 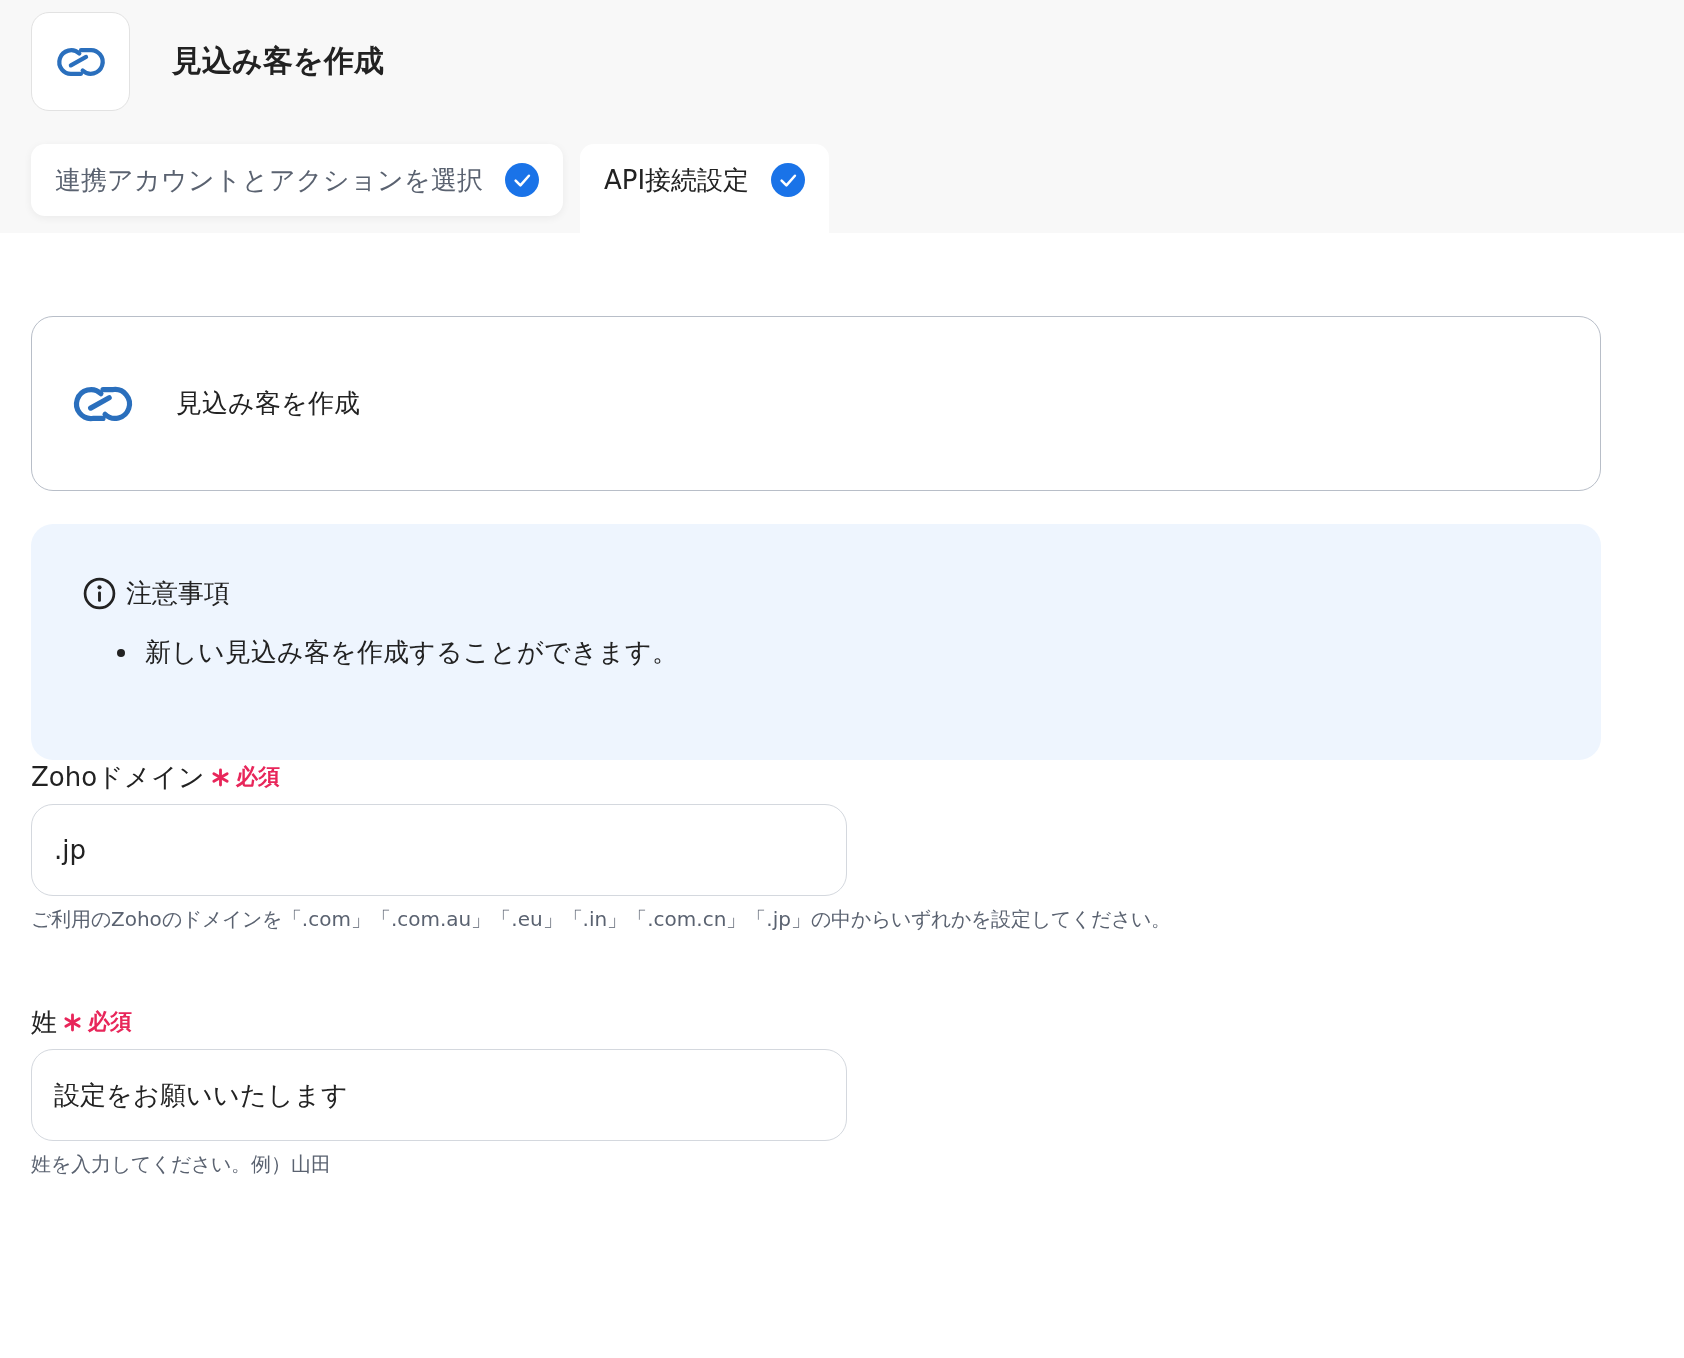 I want to click on field-label: 姓, so click(x=44, y=1022).